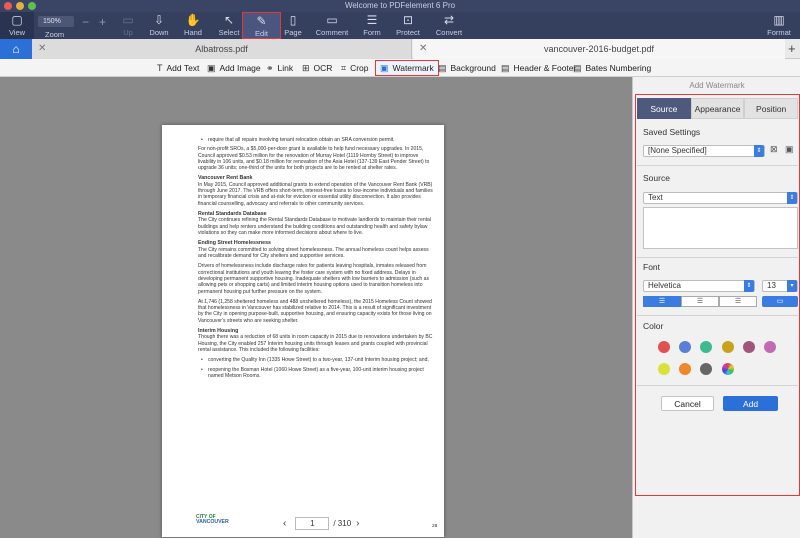 The image size is (800, 538). I want to click on view-button: ▢ View, so click(17, 25).